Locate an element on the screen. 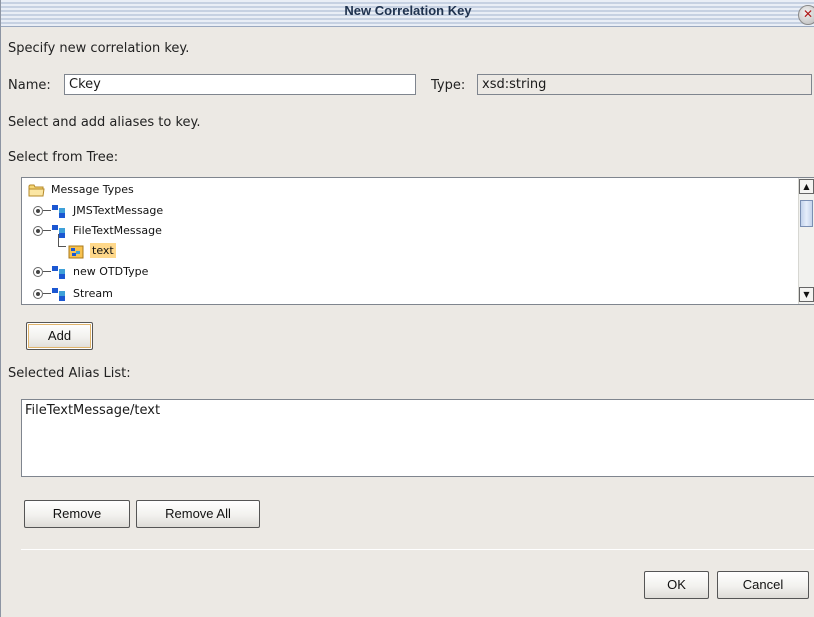 The width and height of the screenshot is (814, 617). tree-item-label: JMSTextMessage is located at coordinates (118, 210).